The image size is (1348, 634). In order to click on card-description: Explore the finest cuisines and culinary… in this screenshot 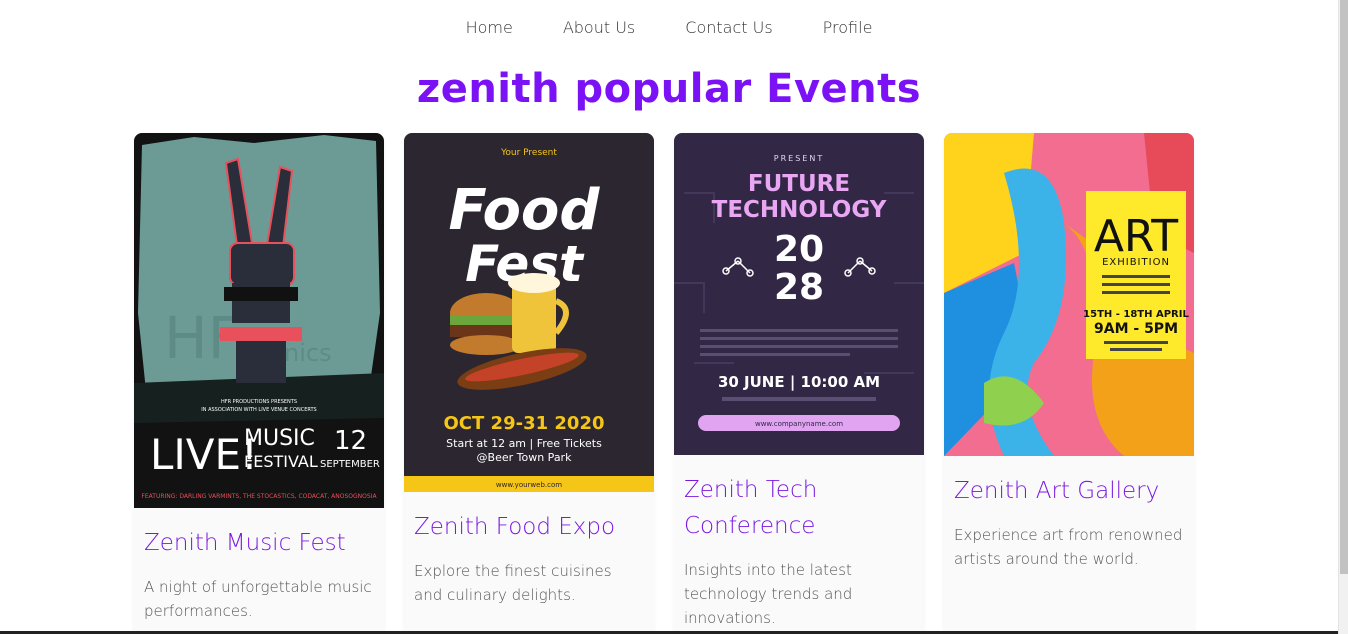, I will do `click(513, 583)`.